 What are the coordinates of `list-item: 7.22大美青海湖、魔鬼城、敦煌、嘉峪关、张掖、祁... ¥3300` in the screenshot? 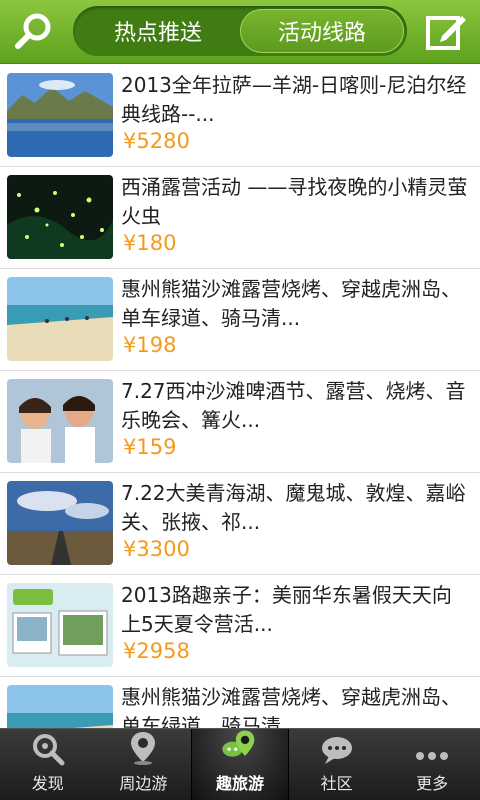 It's located at (240, 524).